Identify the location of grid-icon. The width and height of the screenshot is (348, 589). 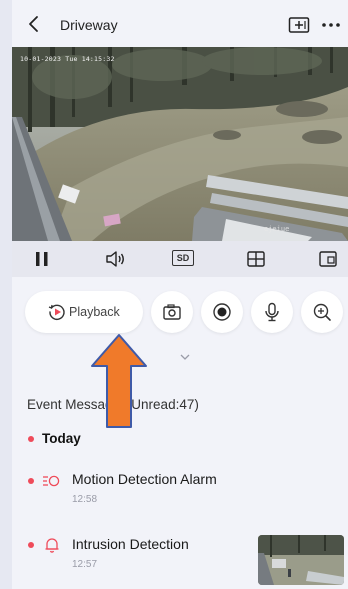
(256, 259).